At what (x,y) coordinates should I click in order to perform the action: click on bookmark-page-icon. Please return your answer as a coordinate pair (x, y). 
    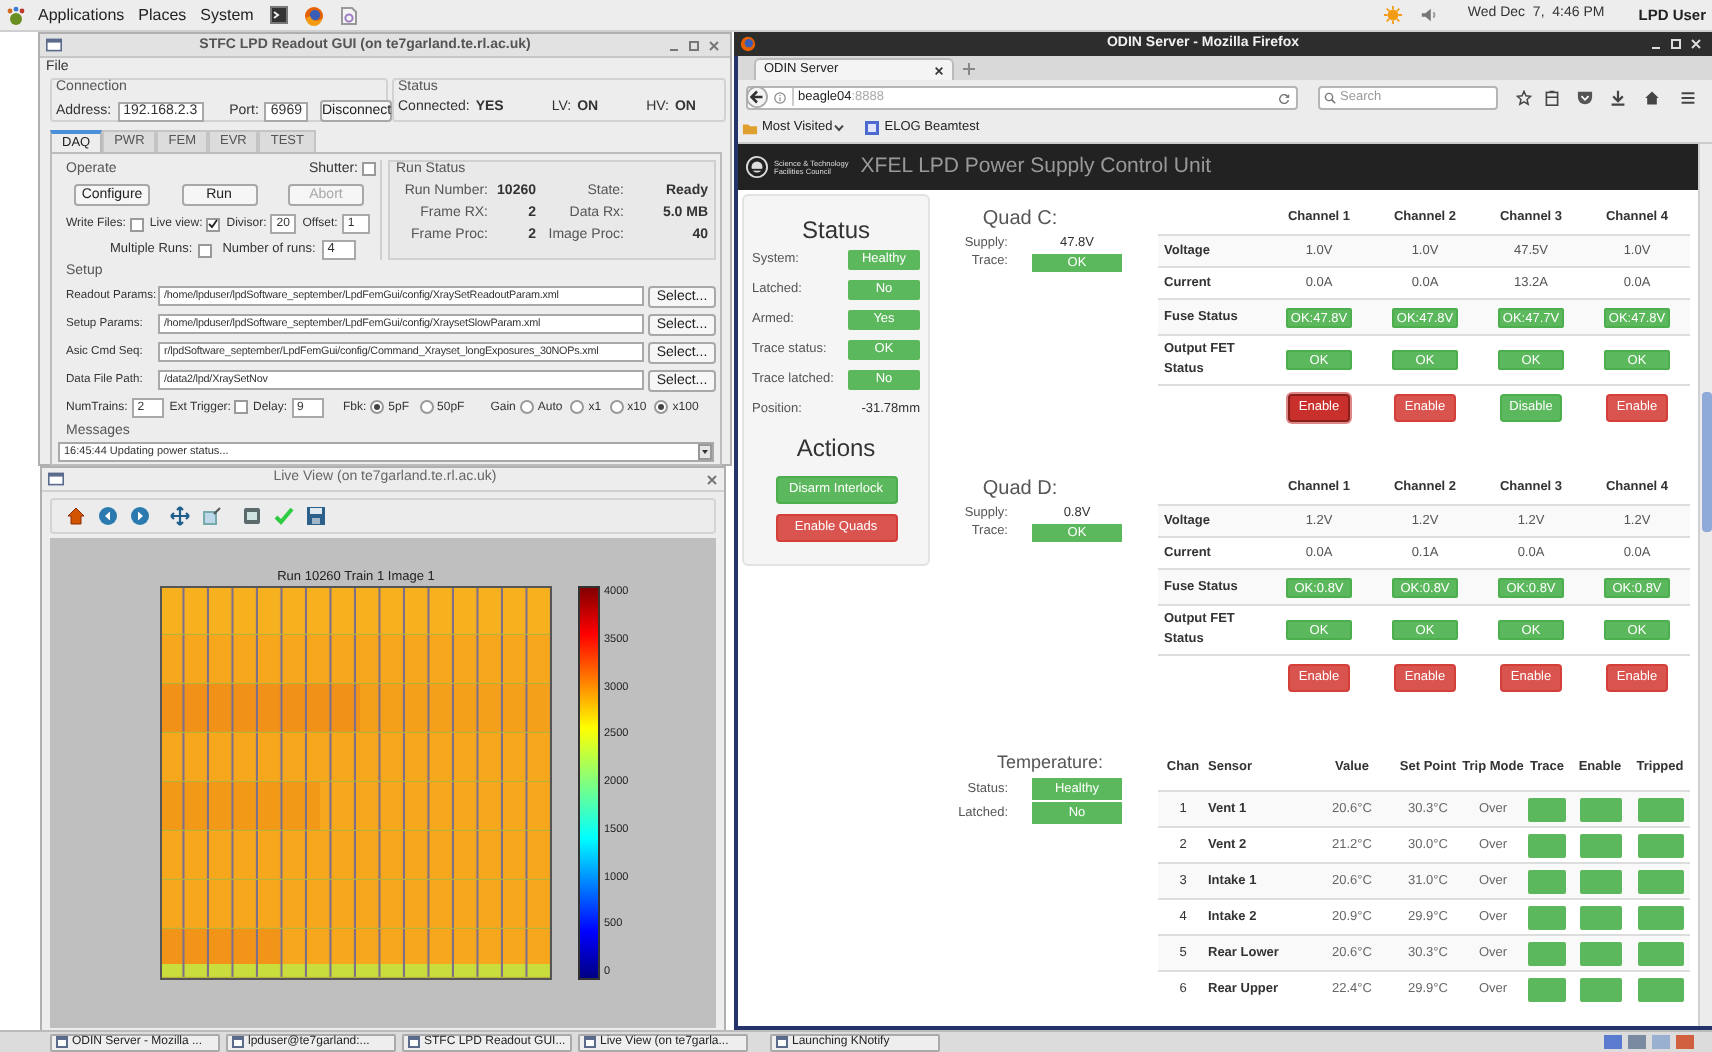
    Looking at the image, I should click on (872, 128).